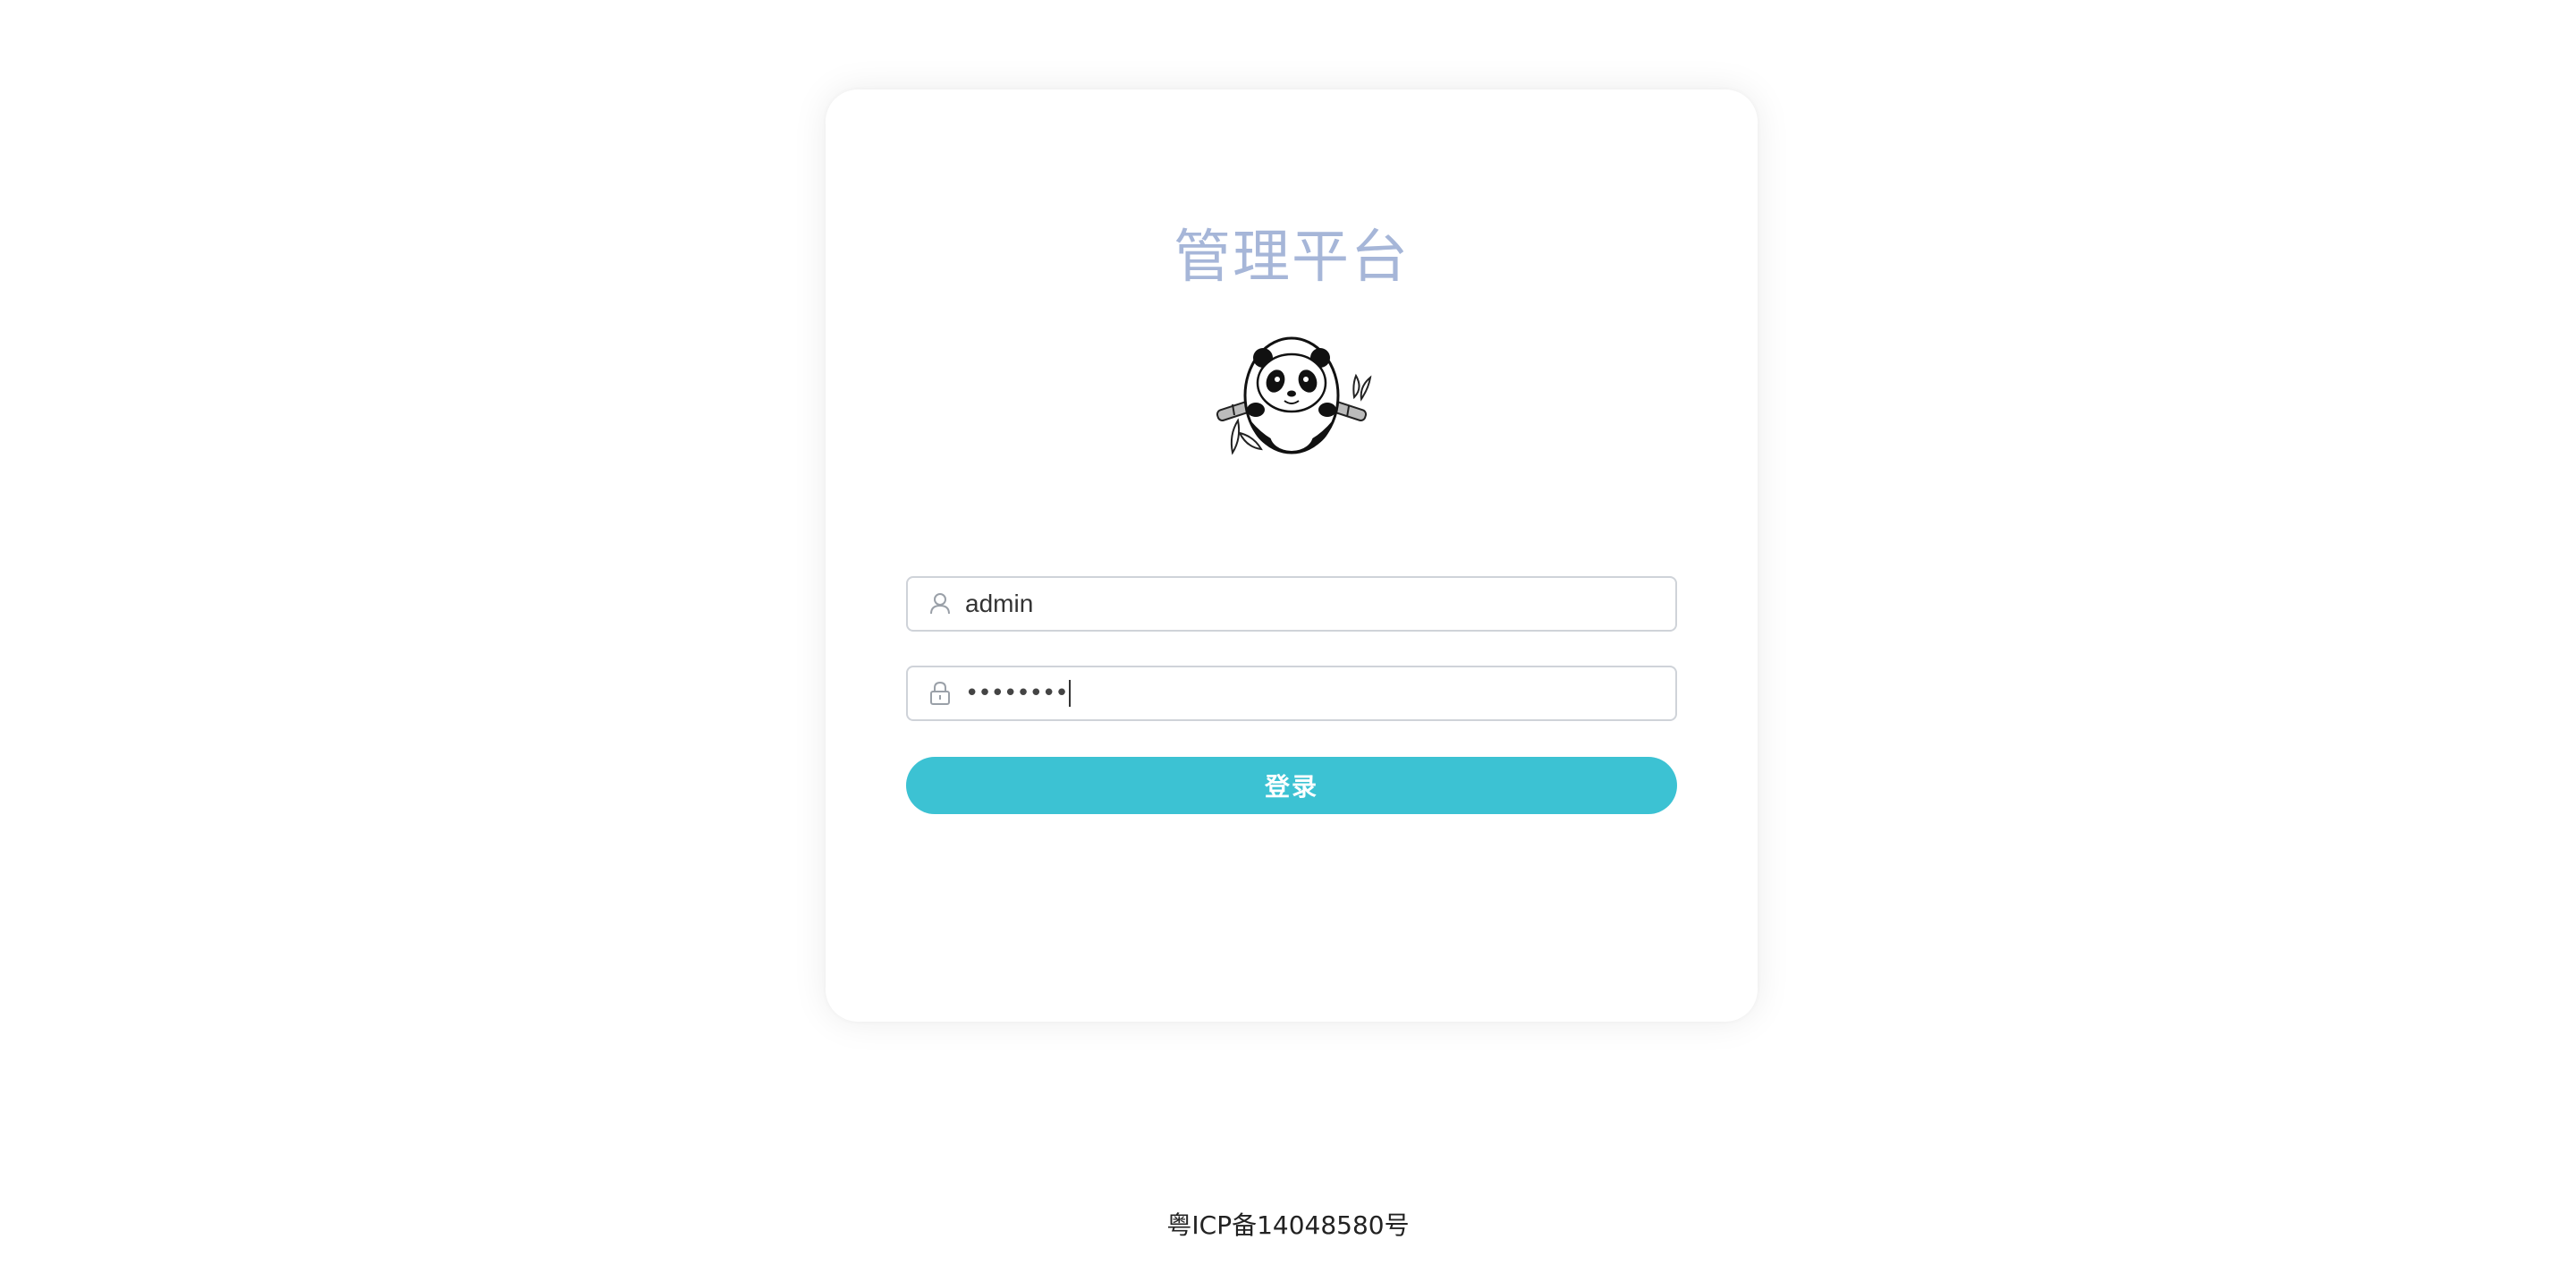 Image resolution: width=2576 pixels, height=1265 pixels. I want to click on password-input: ••••••••, so click(1018, 693).